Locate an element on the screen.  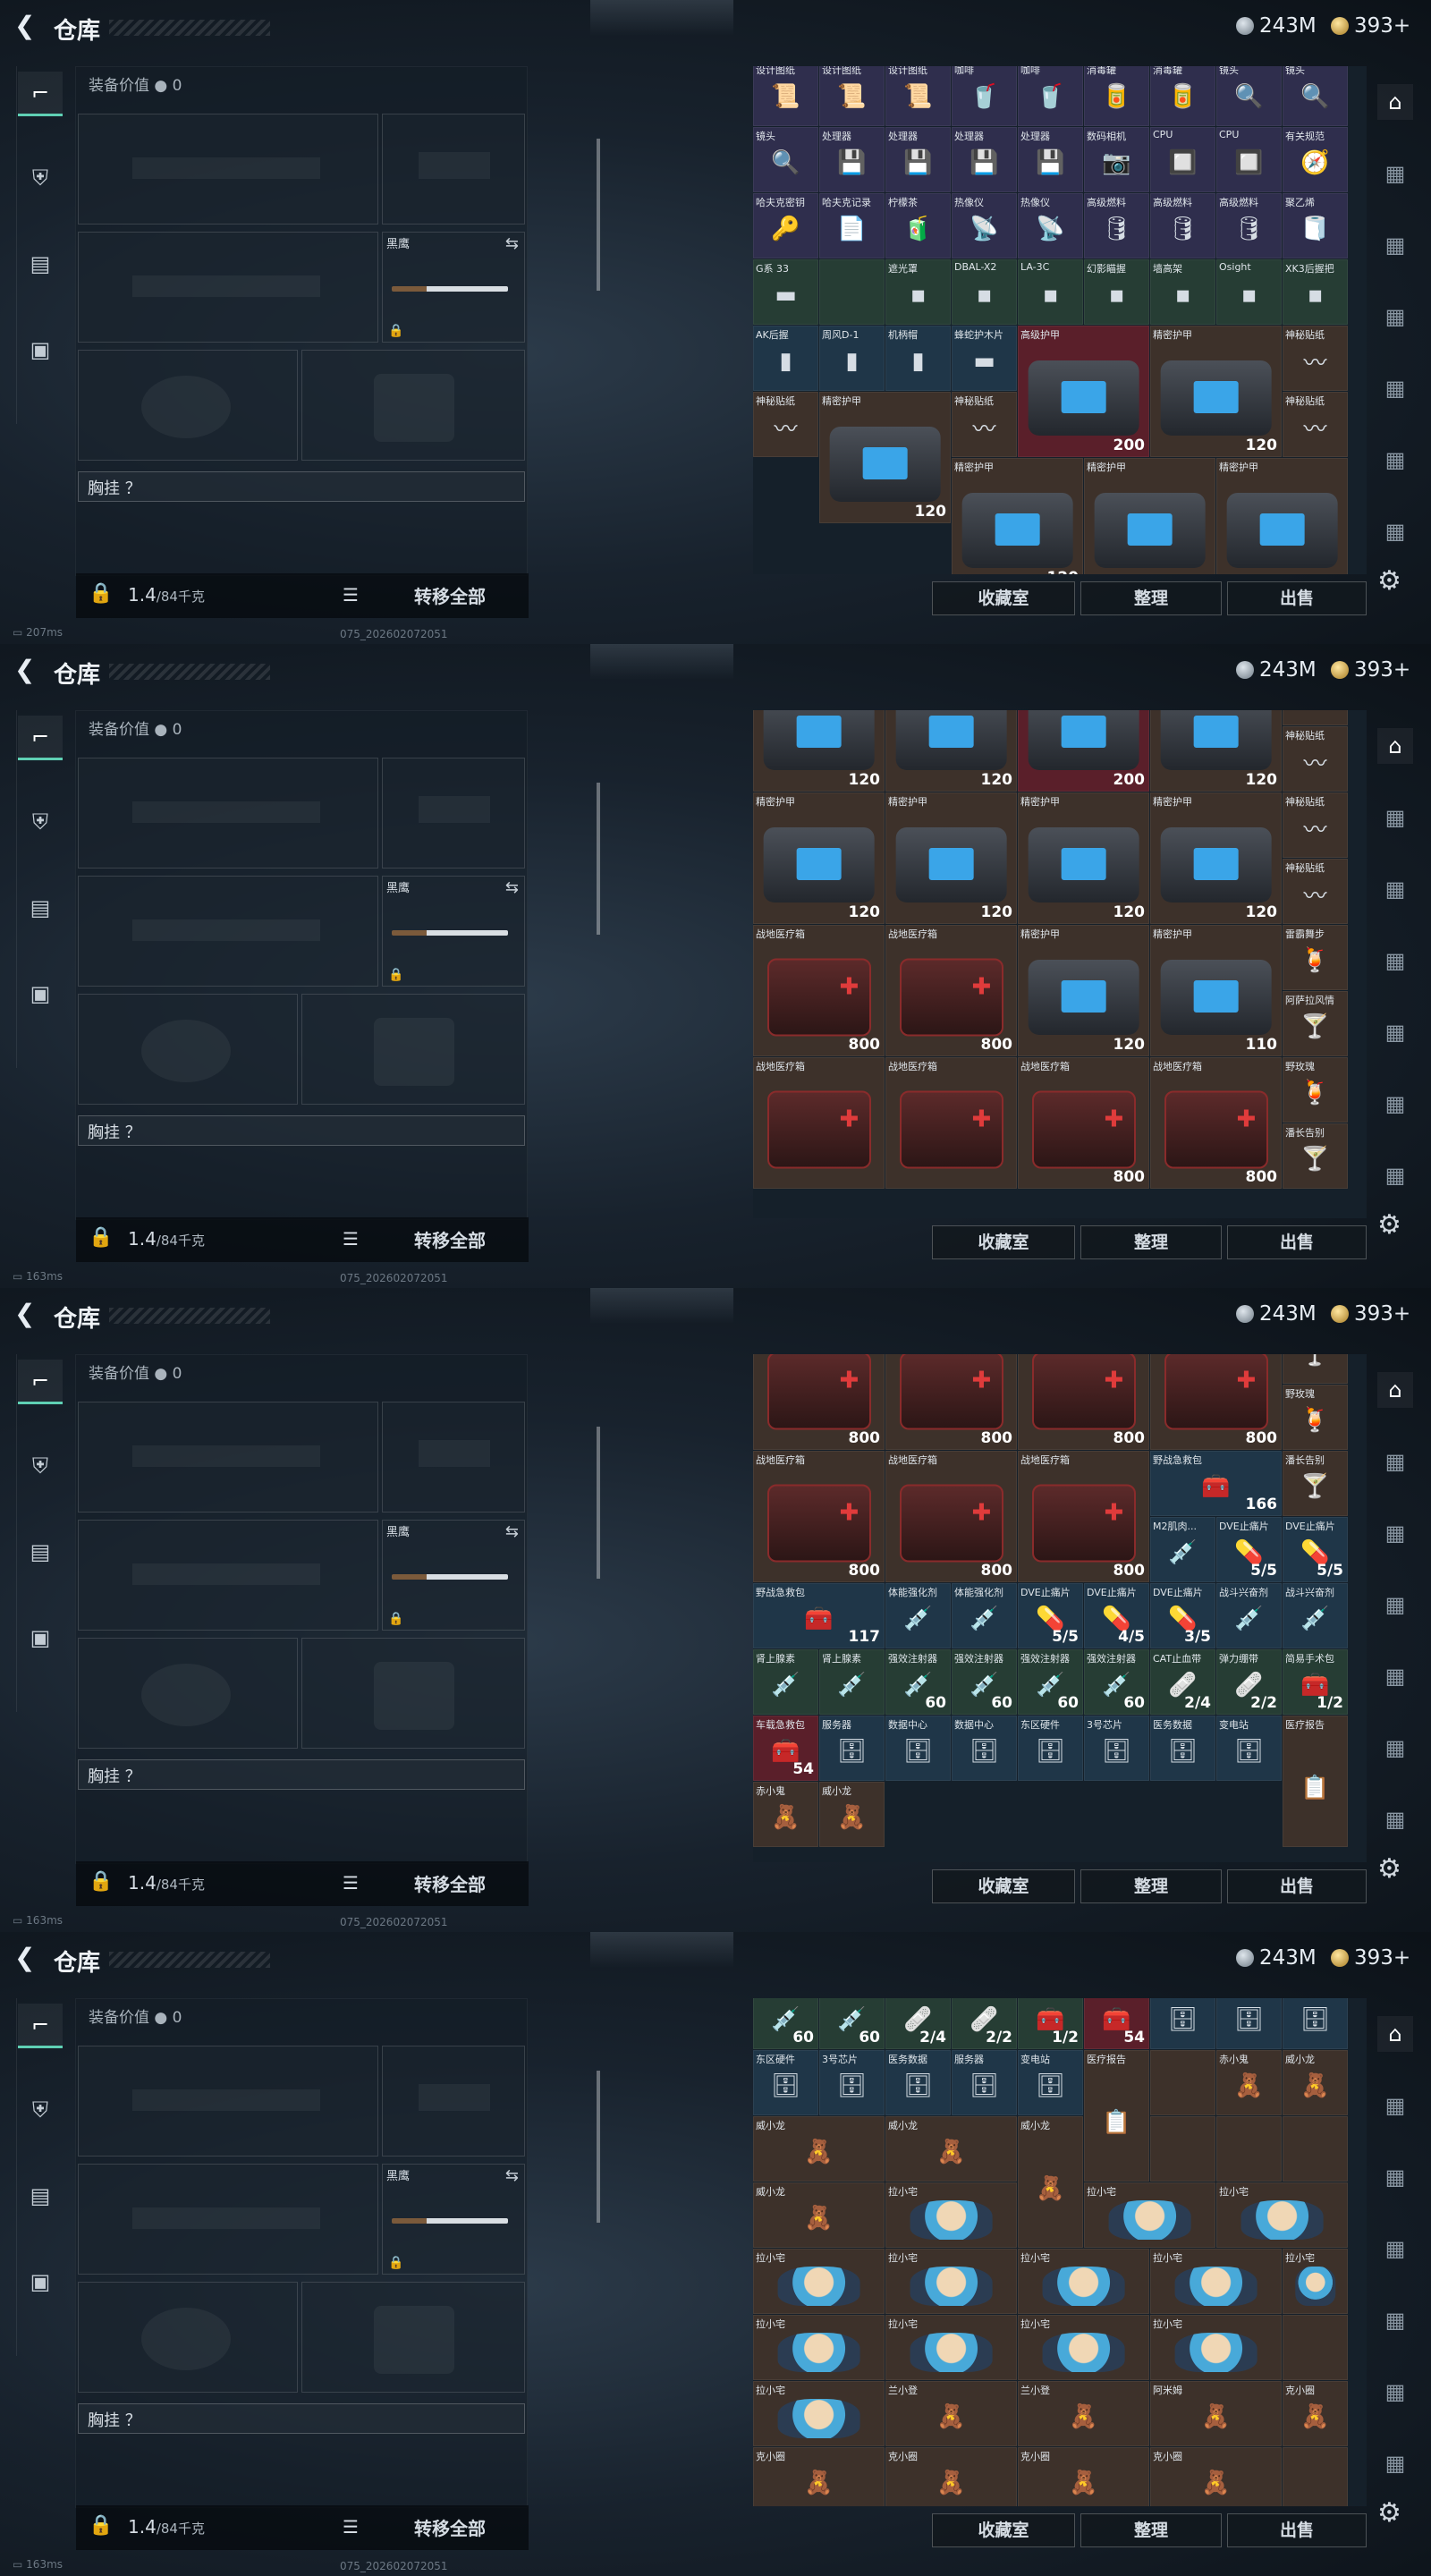
stash-item: 聚乙烯 🧻 is located at coordinates (1315, 225).